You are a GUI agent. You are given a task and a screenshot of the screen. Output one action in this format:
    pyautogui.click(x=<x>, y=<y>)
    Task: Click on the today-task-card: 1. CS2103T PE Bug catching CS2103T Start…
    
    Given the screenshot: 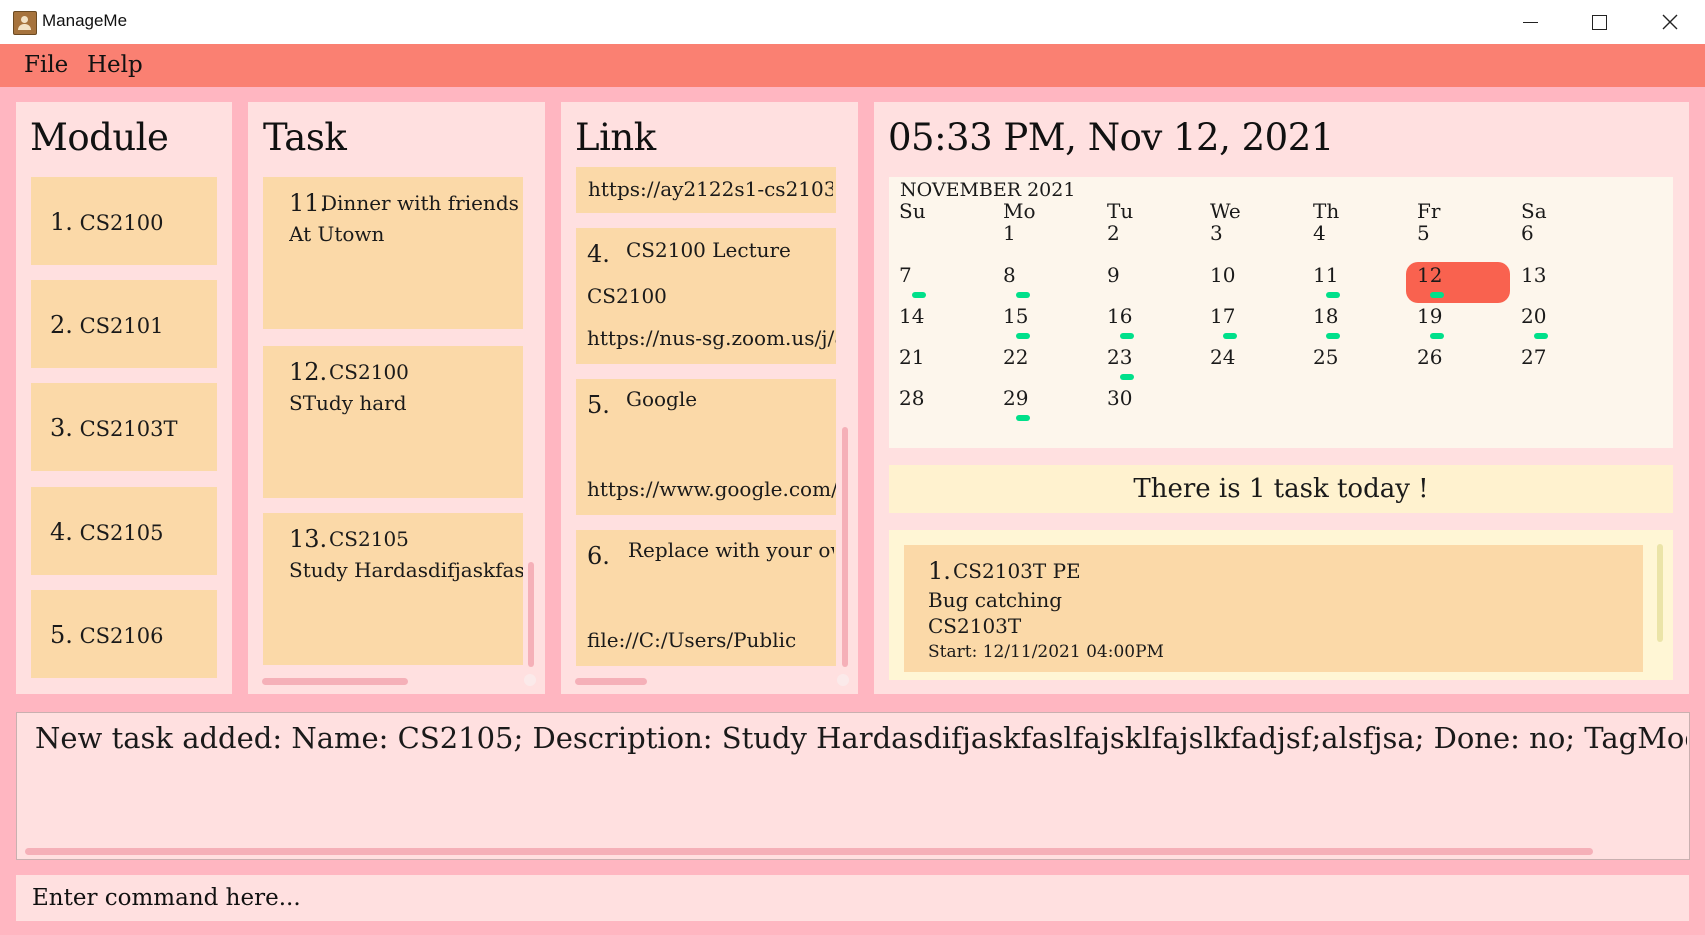 What is the action you would take?
    pyautogui.click(x=1273, y=608)
    